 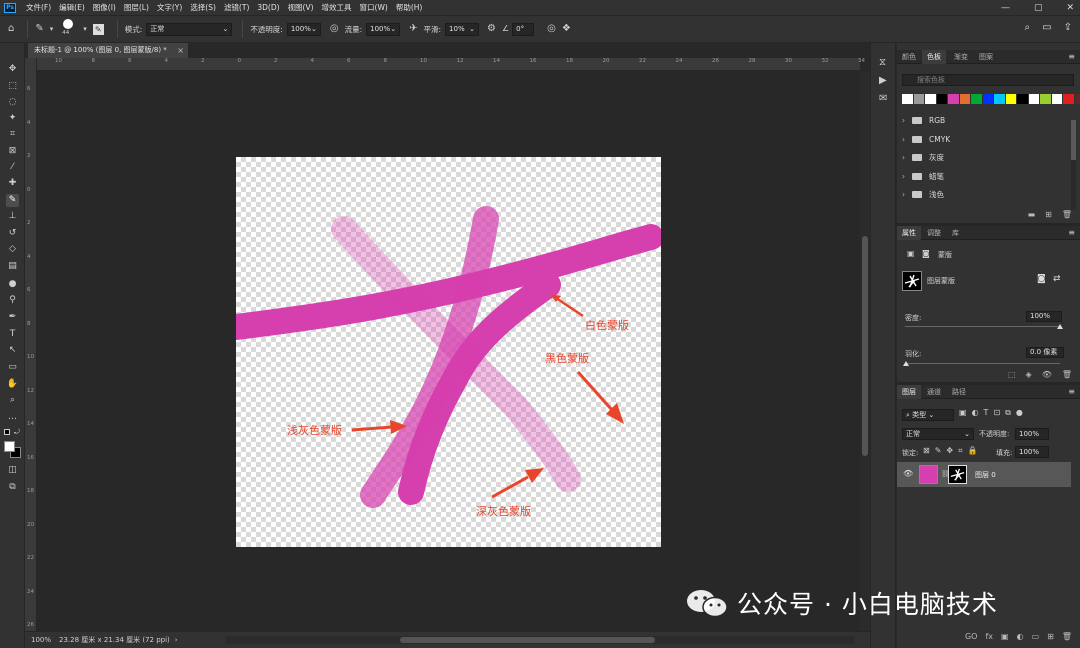 What do you see at coordinates (986, 413) in the screenshot?
I see `type-filter-icon: T` at bounding box center [986, 413].